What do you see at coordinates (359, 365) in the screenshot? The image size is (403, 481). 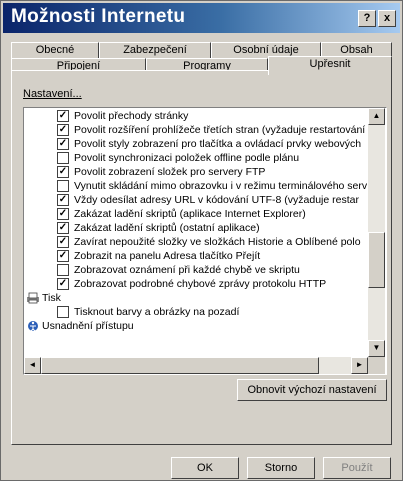 I see `scroll-right-icon: ►` at bounding box center [359, 365].